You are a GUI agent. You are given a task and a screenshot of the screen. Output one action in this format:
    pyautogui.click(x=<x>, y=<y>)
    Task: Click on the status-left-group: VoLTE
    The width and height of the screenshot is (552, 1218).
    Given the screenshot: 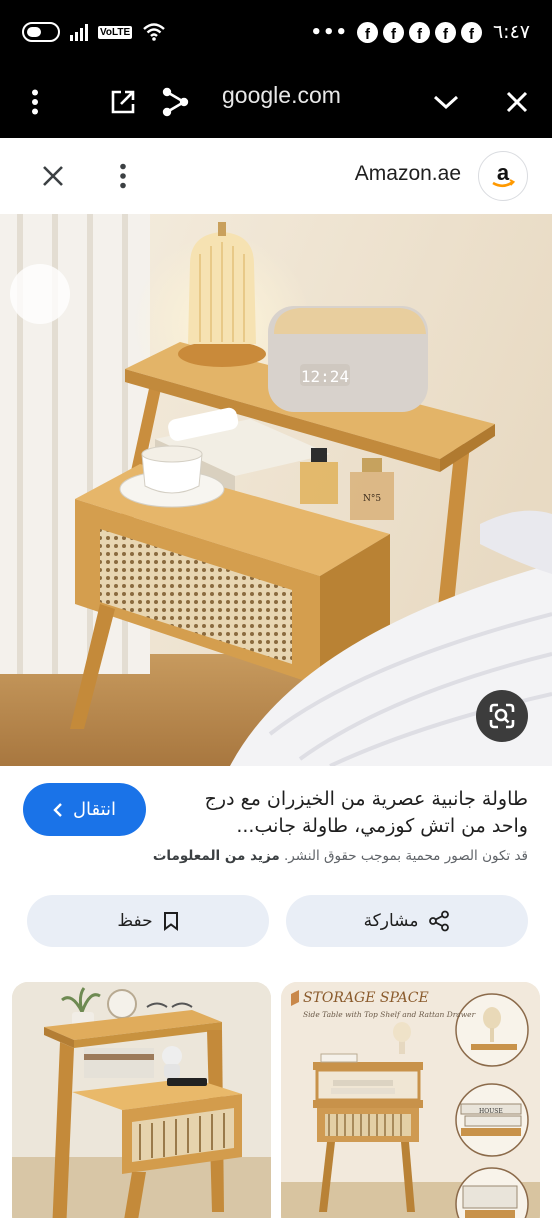 What is the action you would take?
    pyautogui.click(x=94, y=32)
    